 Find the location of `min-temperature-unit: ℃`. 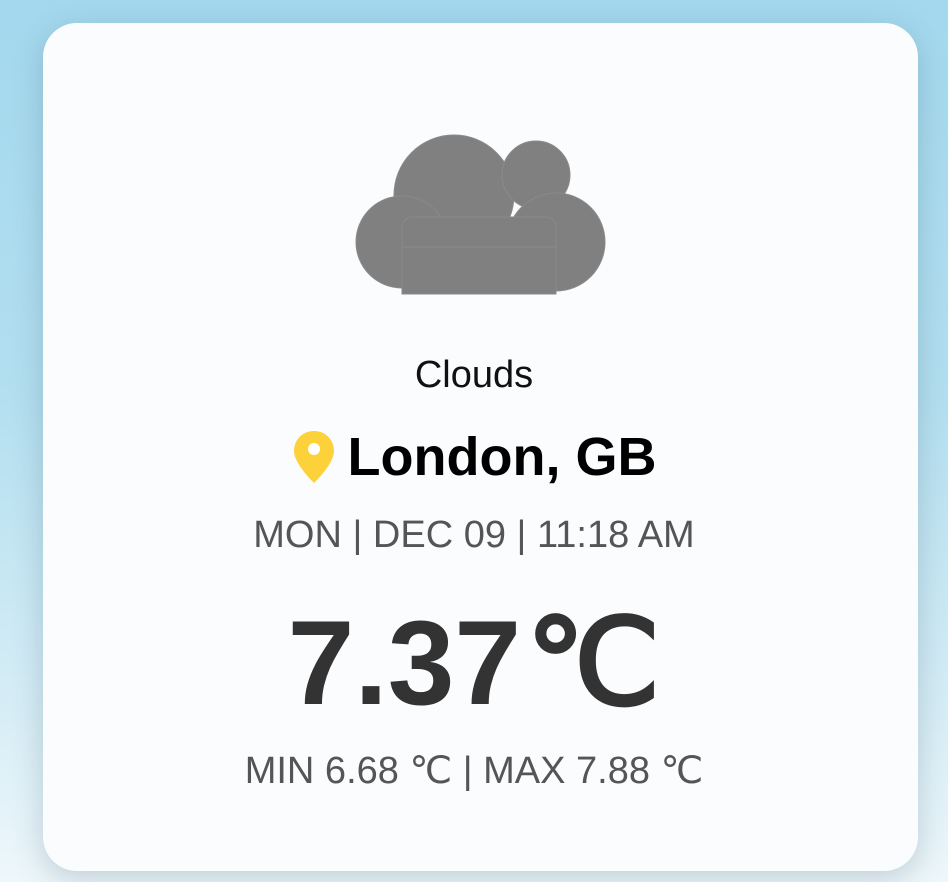

min-temperature-unit: ℃ is located at coordinates (431, 771).